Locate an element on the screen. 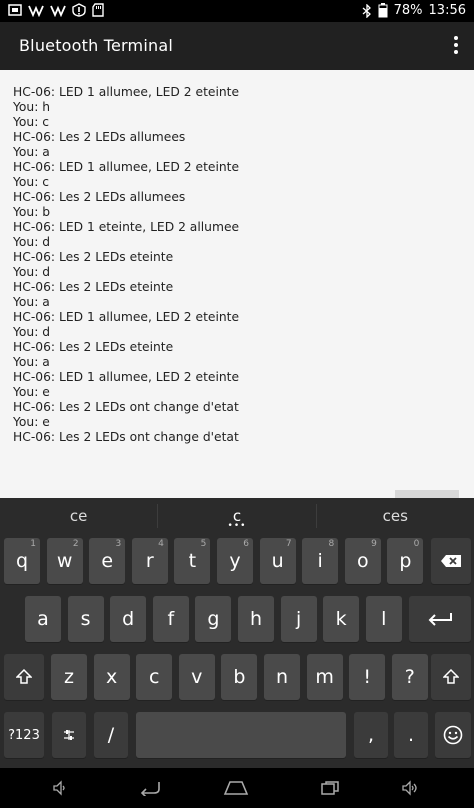 The height and width of the screenshot is (808, 474). bluetooth-icon is located at coordinates (366, 10).